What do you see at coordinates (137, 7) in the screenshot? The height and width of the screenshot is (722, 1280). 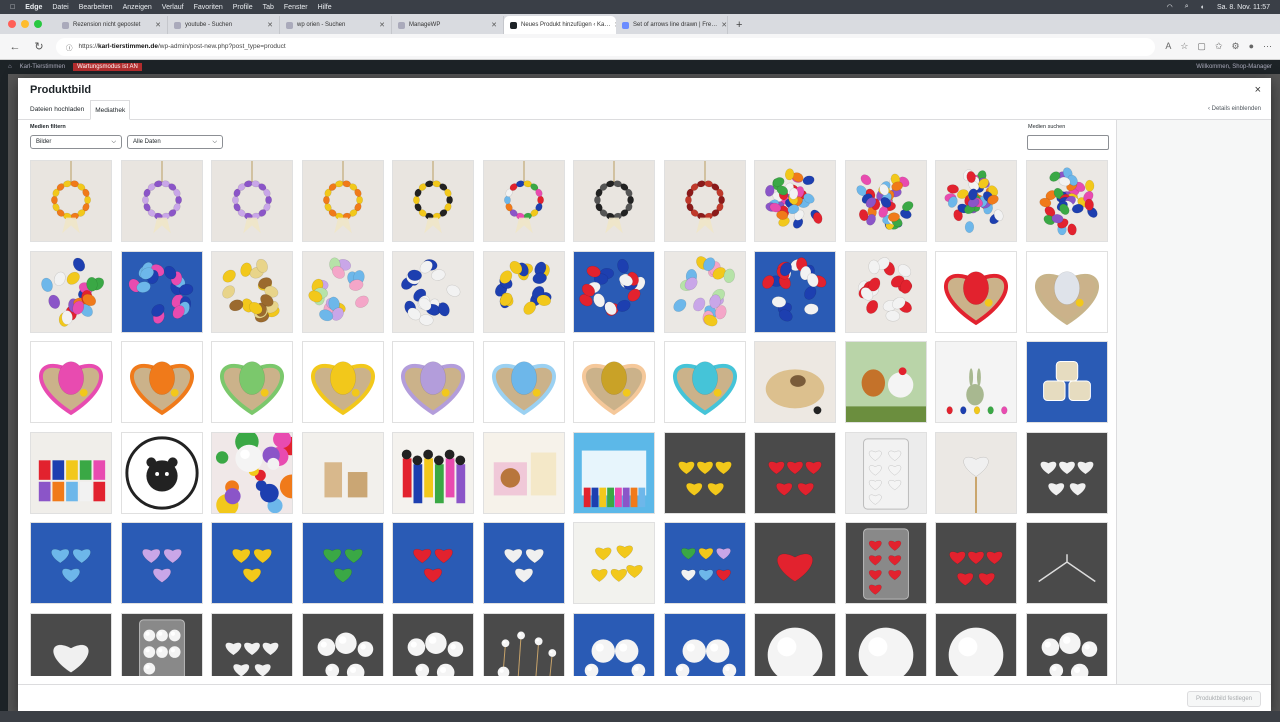 I see `menu-item: Anzeigen` at bounding box center [137, 7].